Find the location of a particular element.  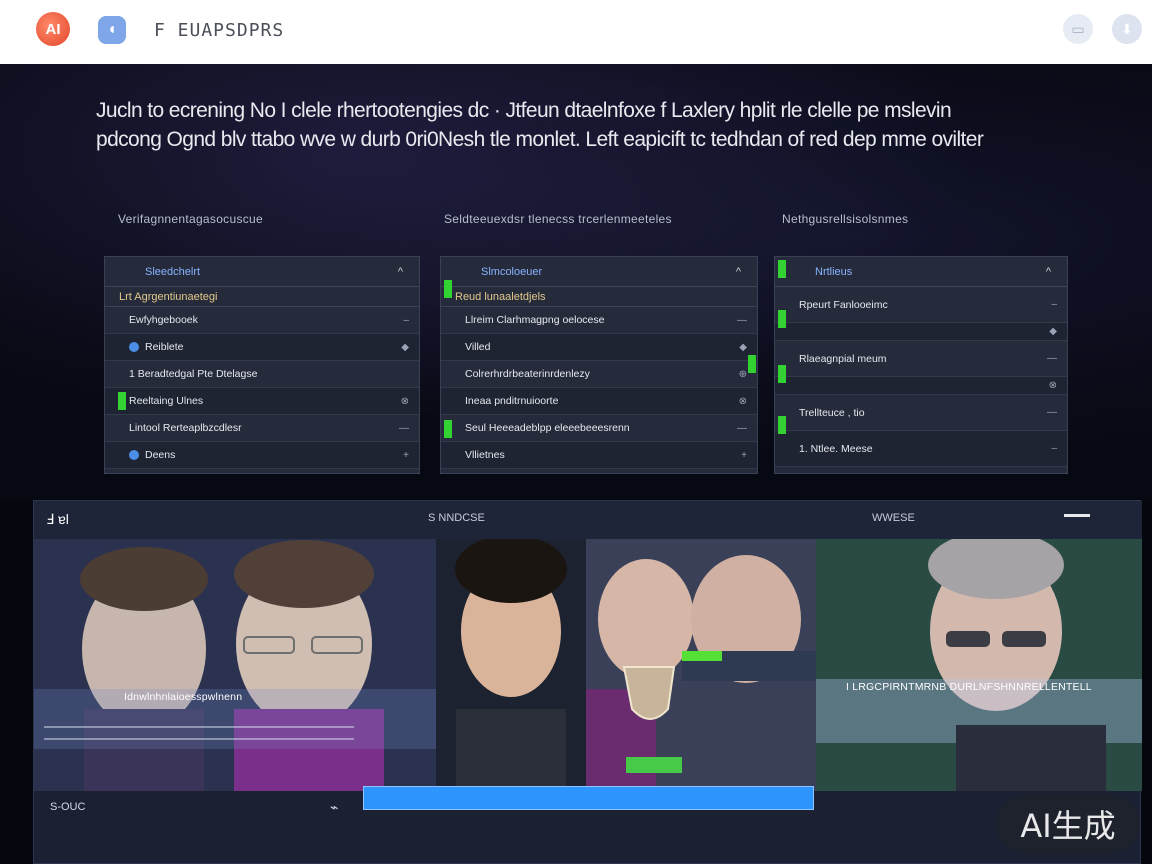

column-heading-3: Nethgusrellsisolsnmes is located at coordinates (845, 219).